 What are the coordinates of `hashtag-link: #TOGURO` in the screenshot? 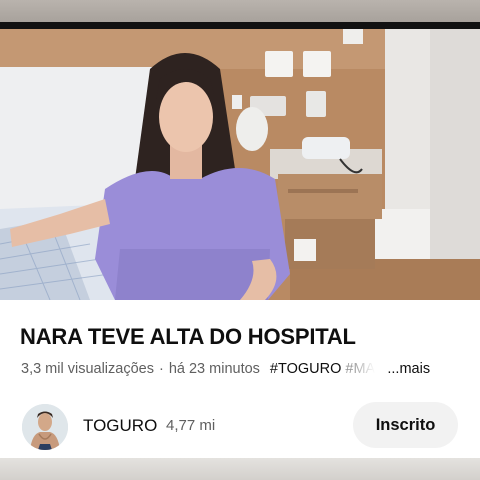 It's located at (305, 369).